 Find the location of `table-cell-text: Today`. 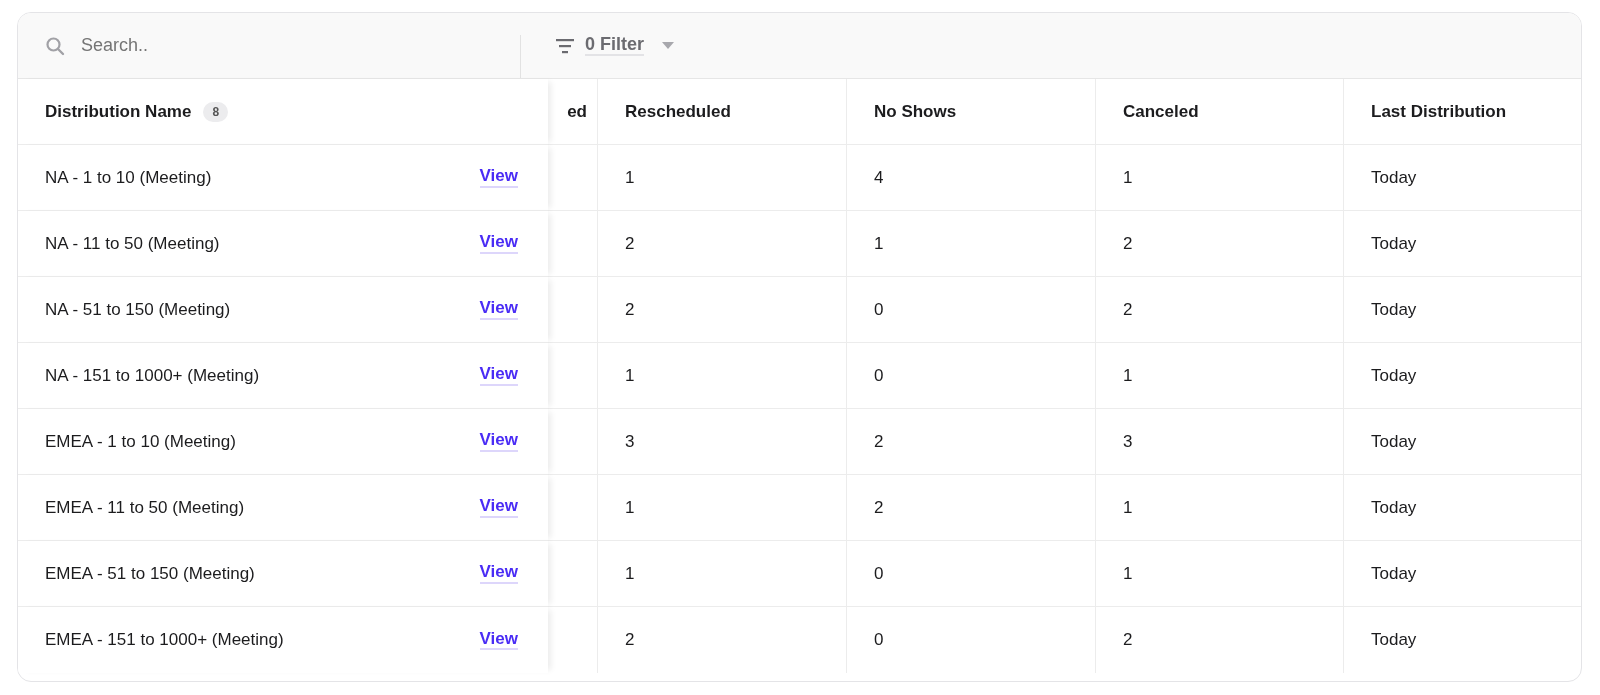

table-cell-text: Today is located at coordinates (1394, 640).